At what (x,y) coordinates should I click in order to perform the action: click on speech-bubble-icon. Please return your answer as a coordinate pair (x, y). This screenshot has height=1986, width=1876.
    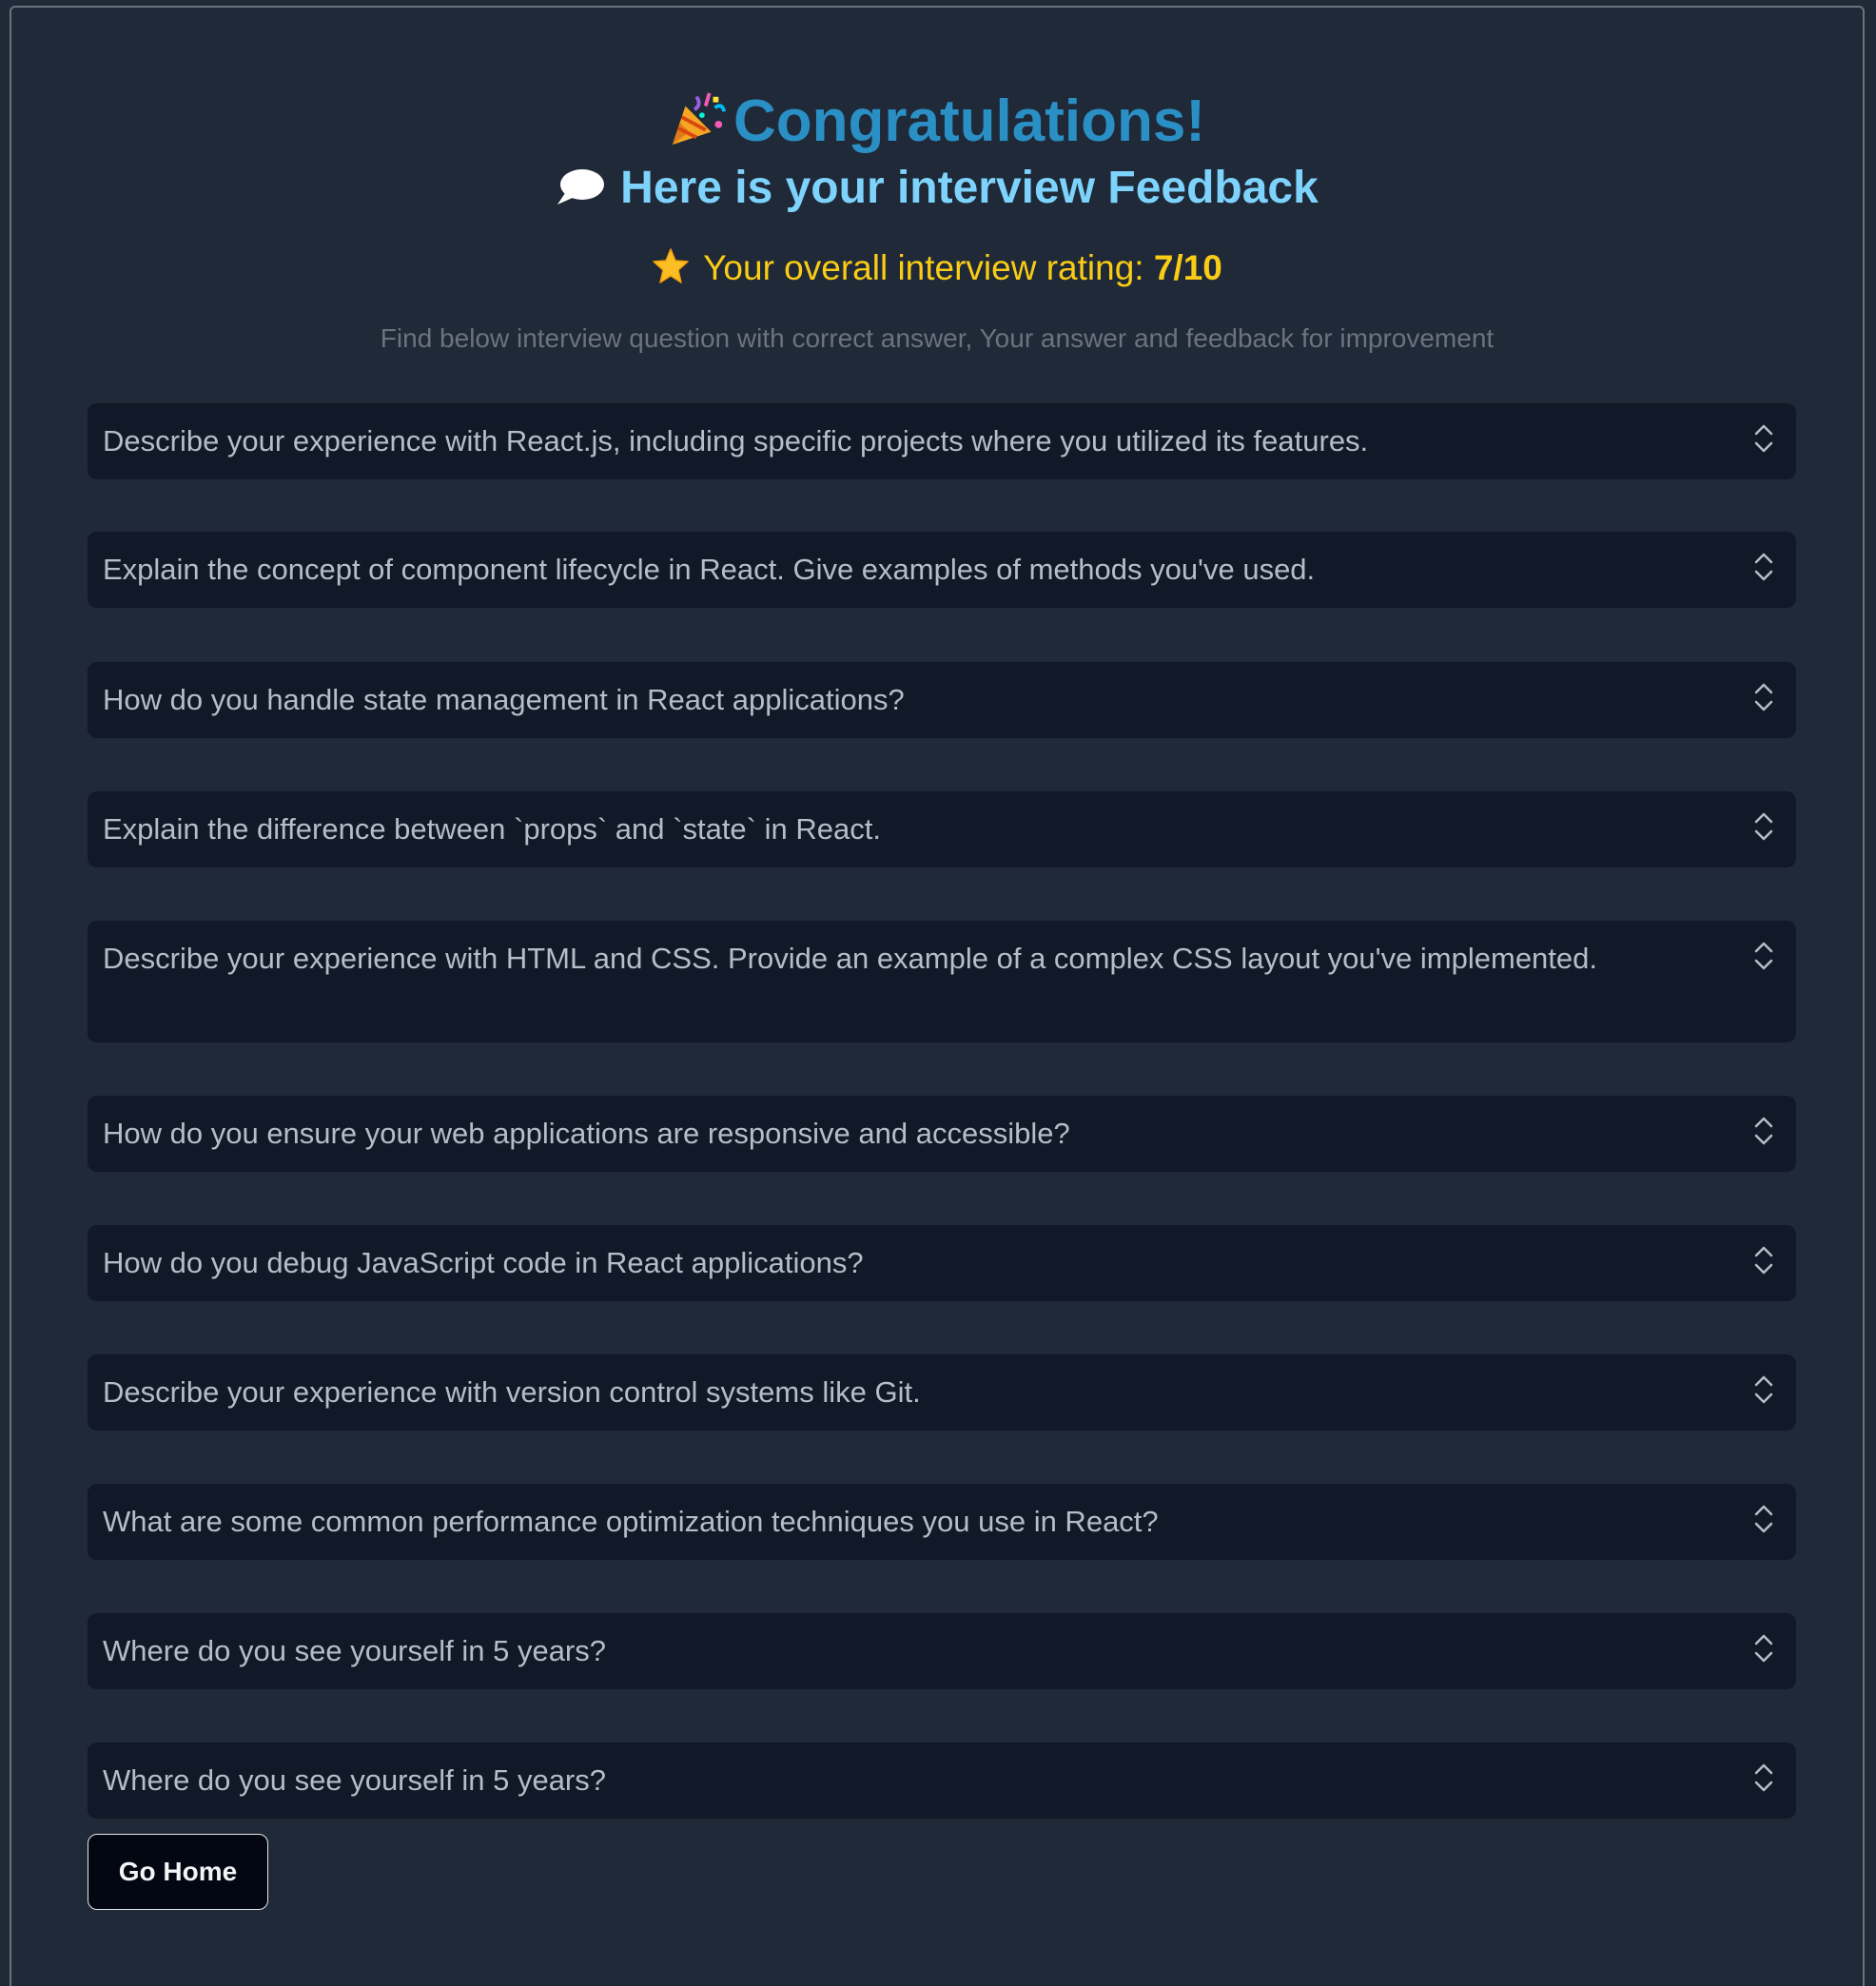
    Looking at the image, I should click on (581, 186).